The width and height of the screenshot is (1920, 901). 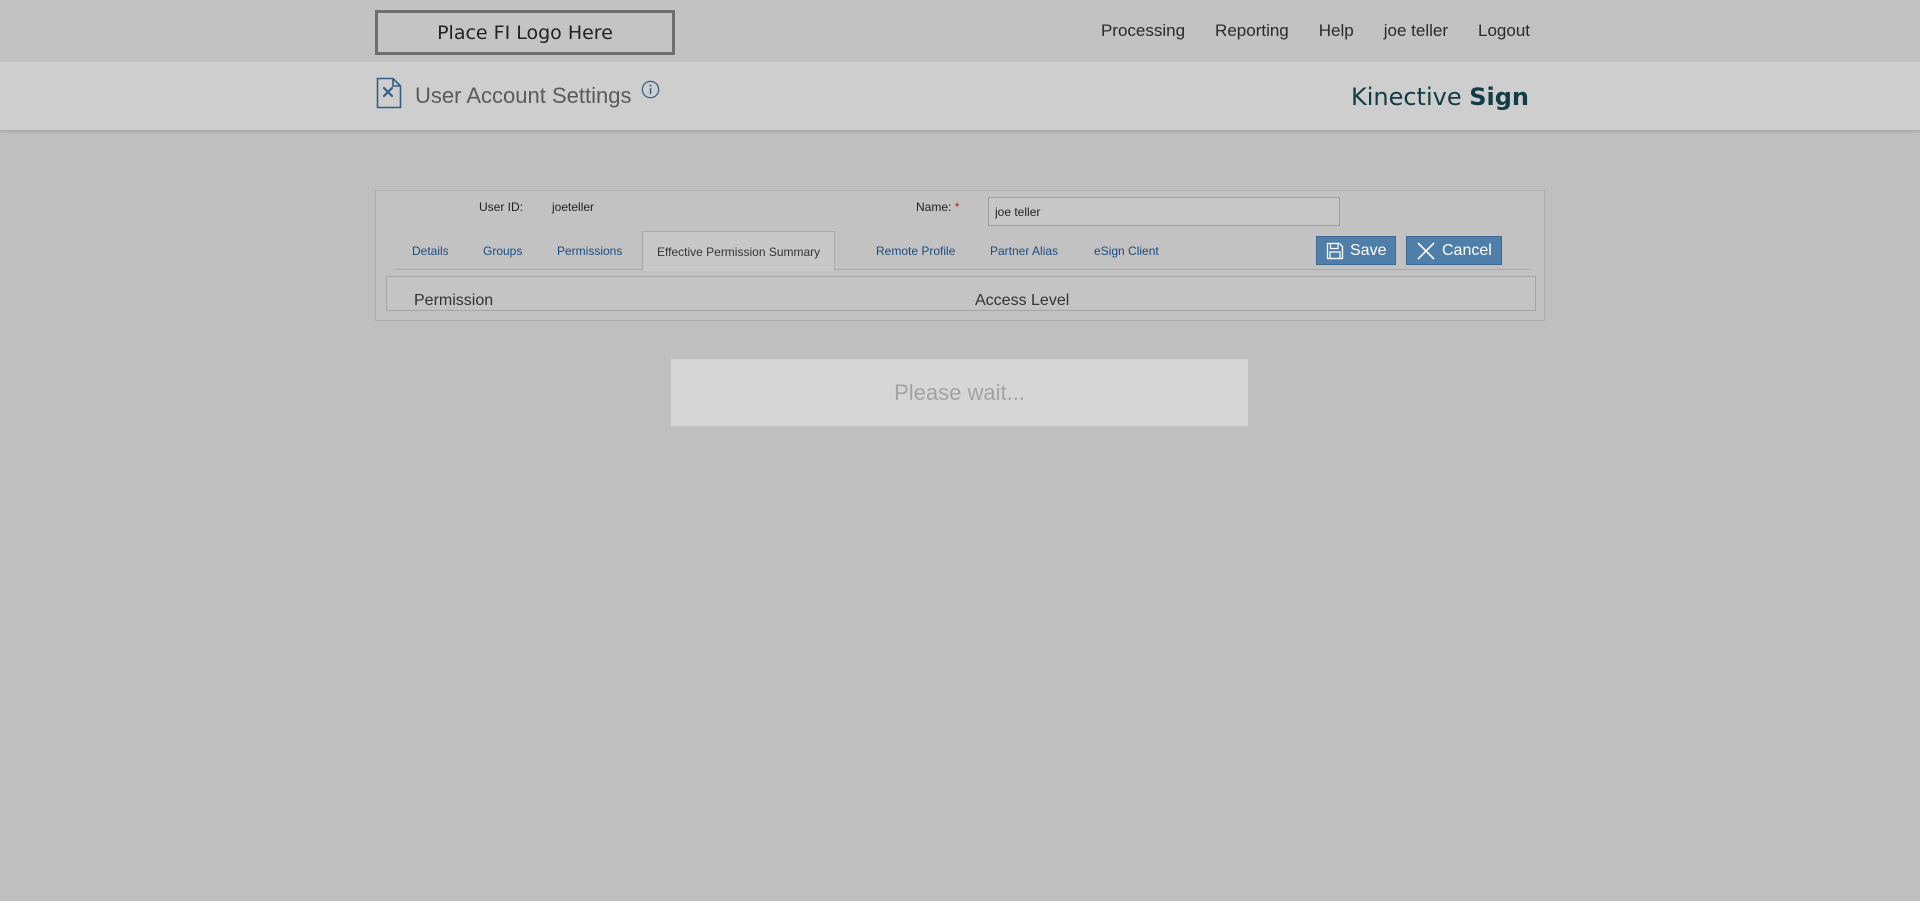 I want to click on nav-help: Help, so click(x=1336, y=31).